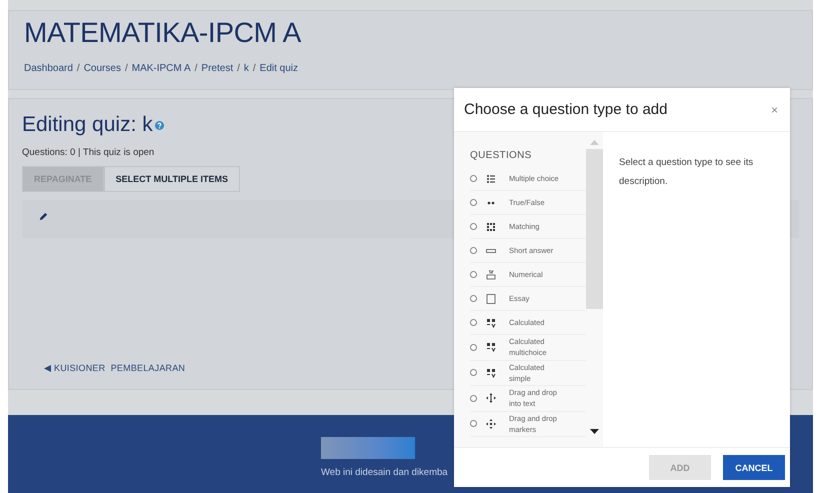  What do you see at coordinates (594, 431) in the screenshot?
I see `scroll-down-icon` at bounding box center [594, 431].